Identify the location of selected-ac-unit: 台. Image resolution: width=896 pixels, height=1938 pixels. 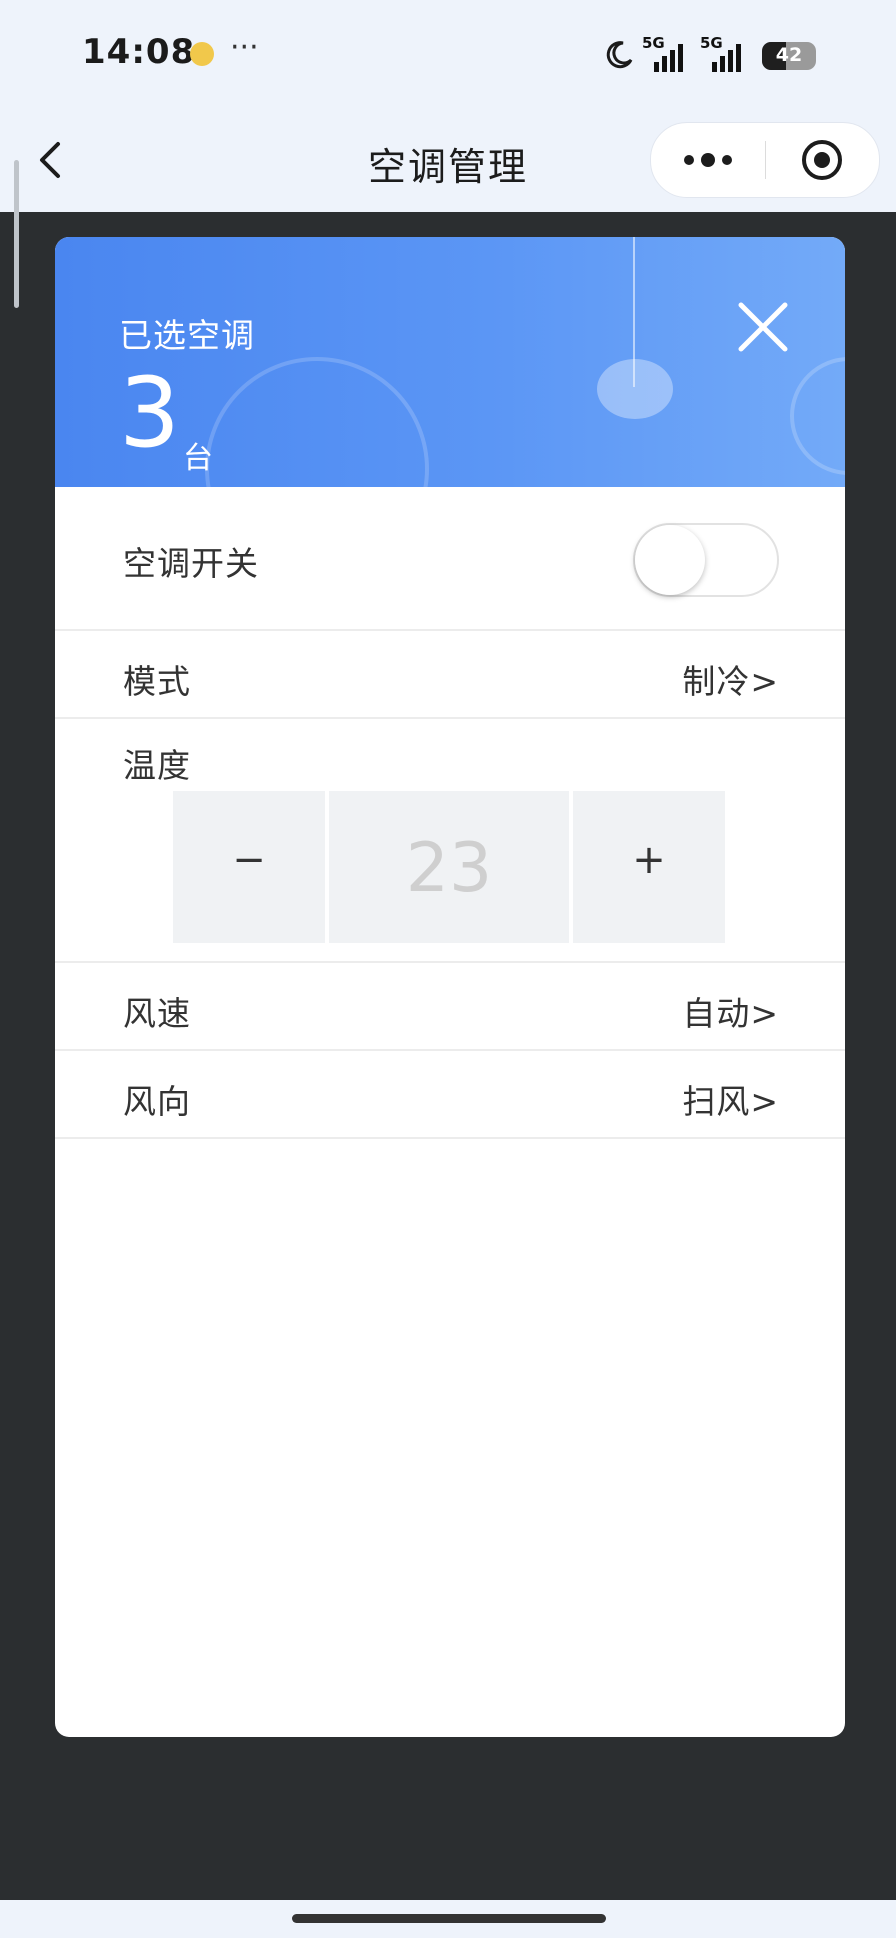
(198, 458).